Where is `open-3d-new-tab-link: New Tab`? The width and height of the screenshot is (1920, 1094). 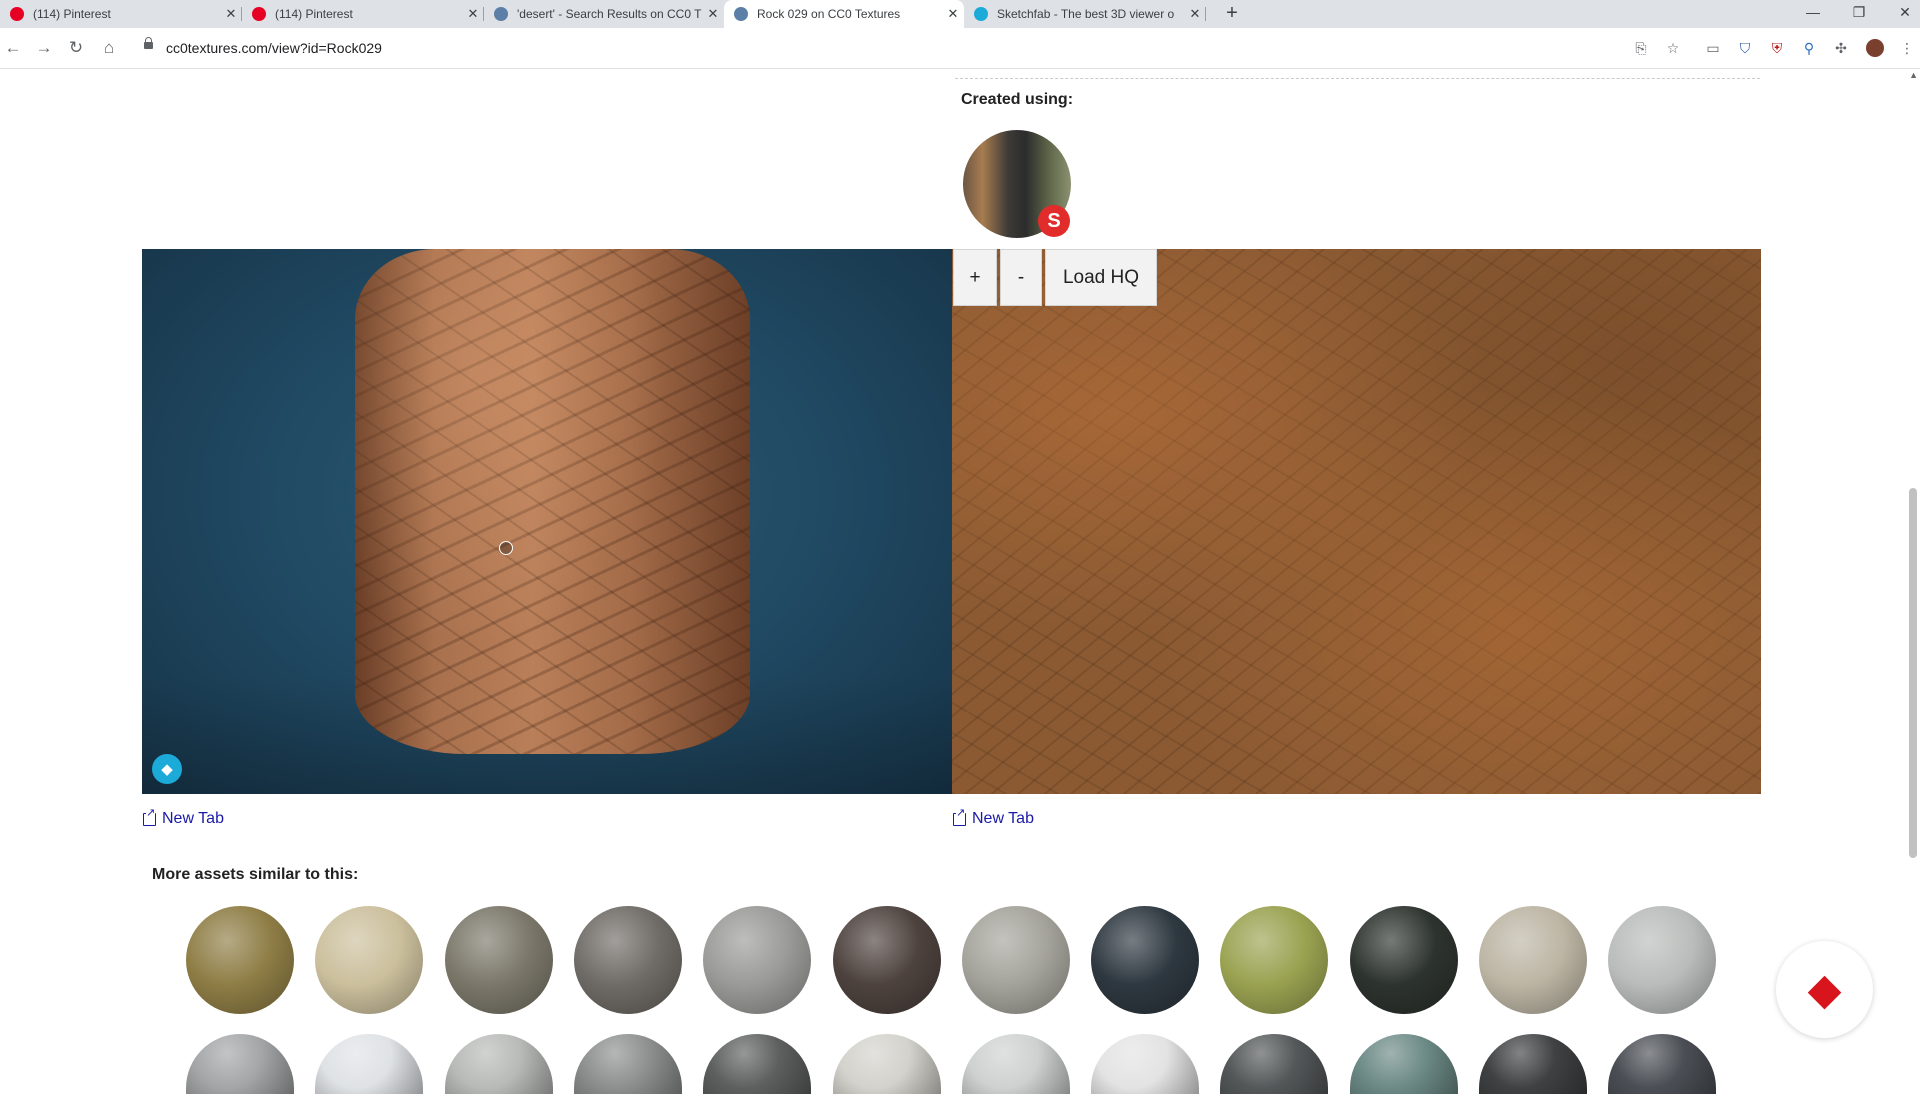
open-3d-new-tab-link: New Tab is located at coordinates (183, 817).